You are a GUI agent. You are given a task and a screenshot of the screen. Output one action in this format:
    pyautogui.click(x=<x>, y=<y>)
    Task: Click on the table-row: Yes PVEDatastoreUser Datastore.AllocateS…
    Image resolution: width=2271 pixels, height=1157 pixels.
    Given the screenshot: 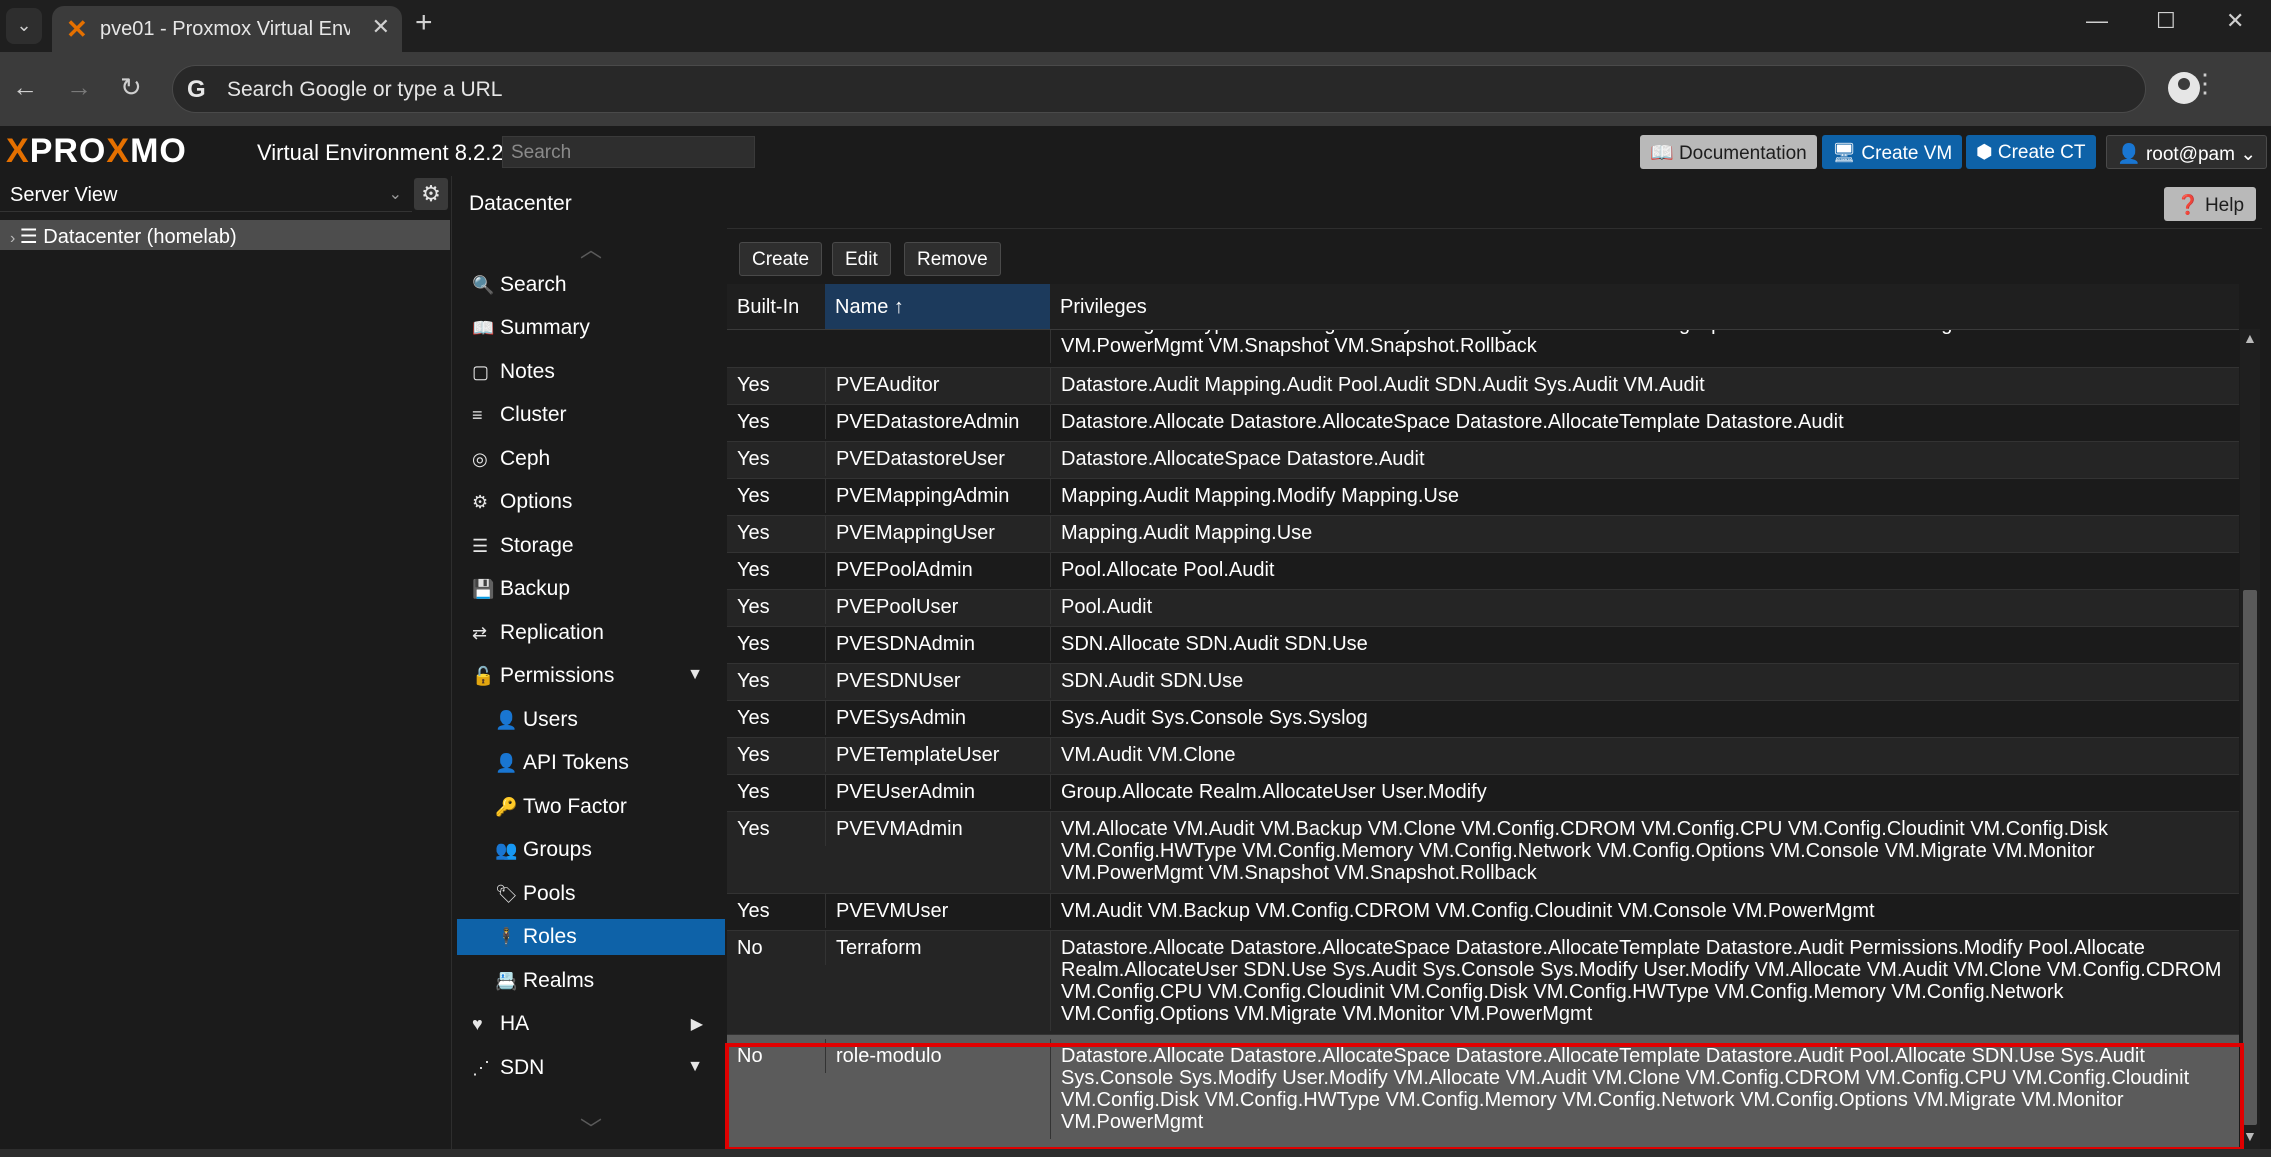 What is the action you would take?
    pyautogui.click(x=1483, y=460)
    